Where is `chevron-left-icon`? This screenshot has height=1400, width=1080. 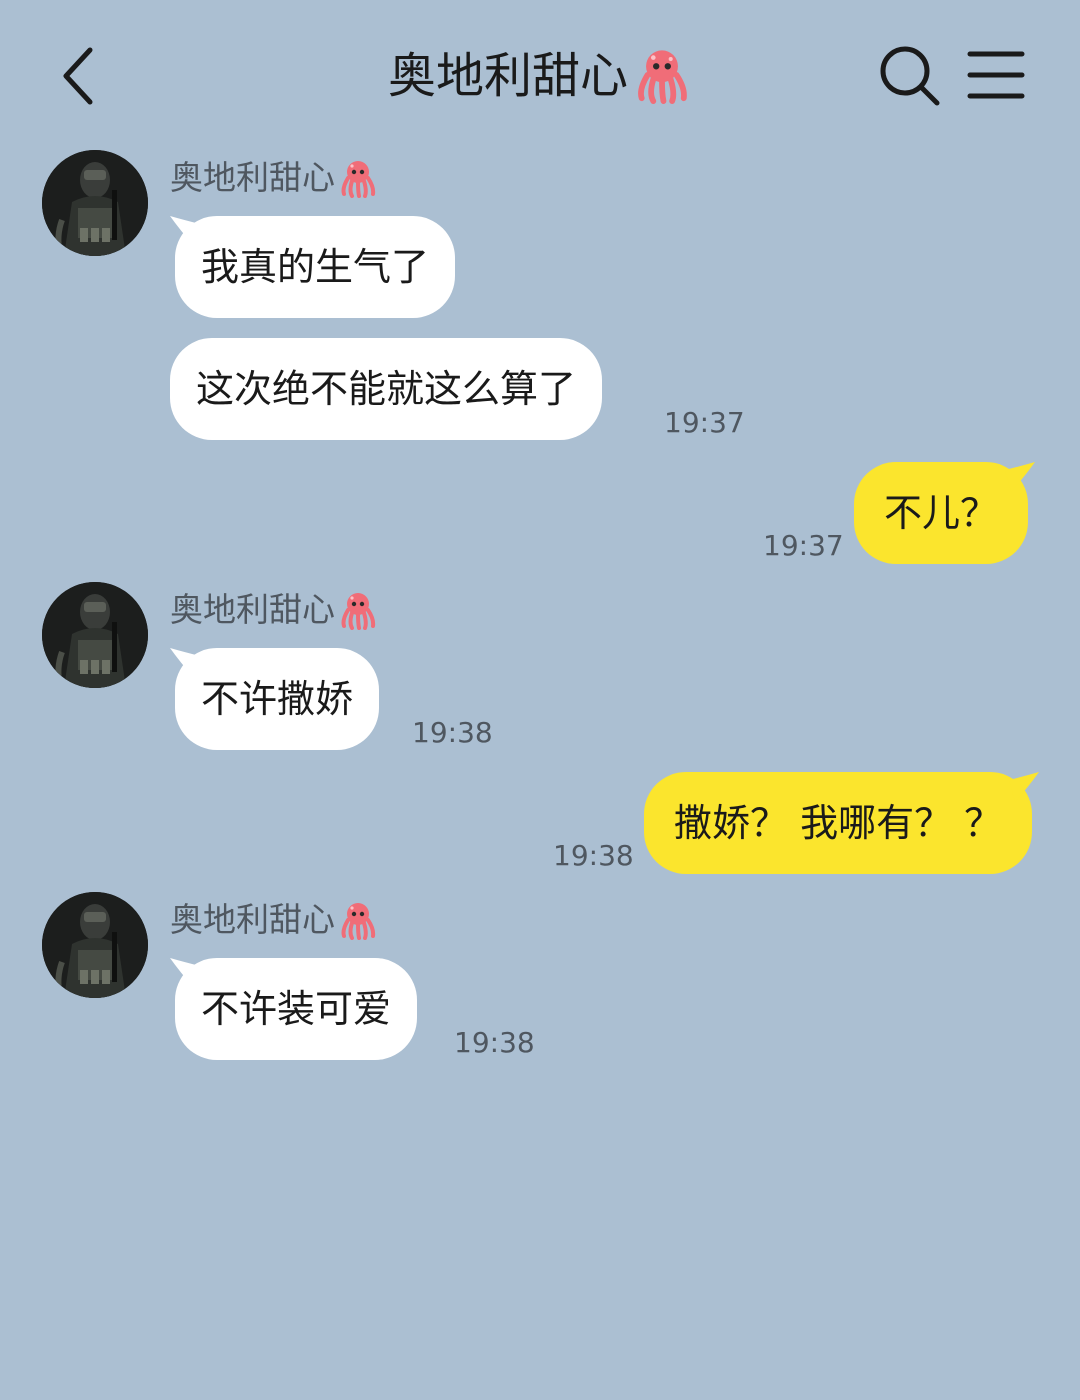
chevron-left-icon is located at coordinates (78, 76).